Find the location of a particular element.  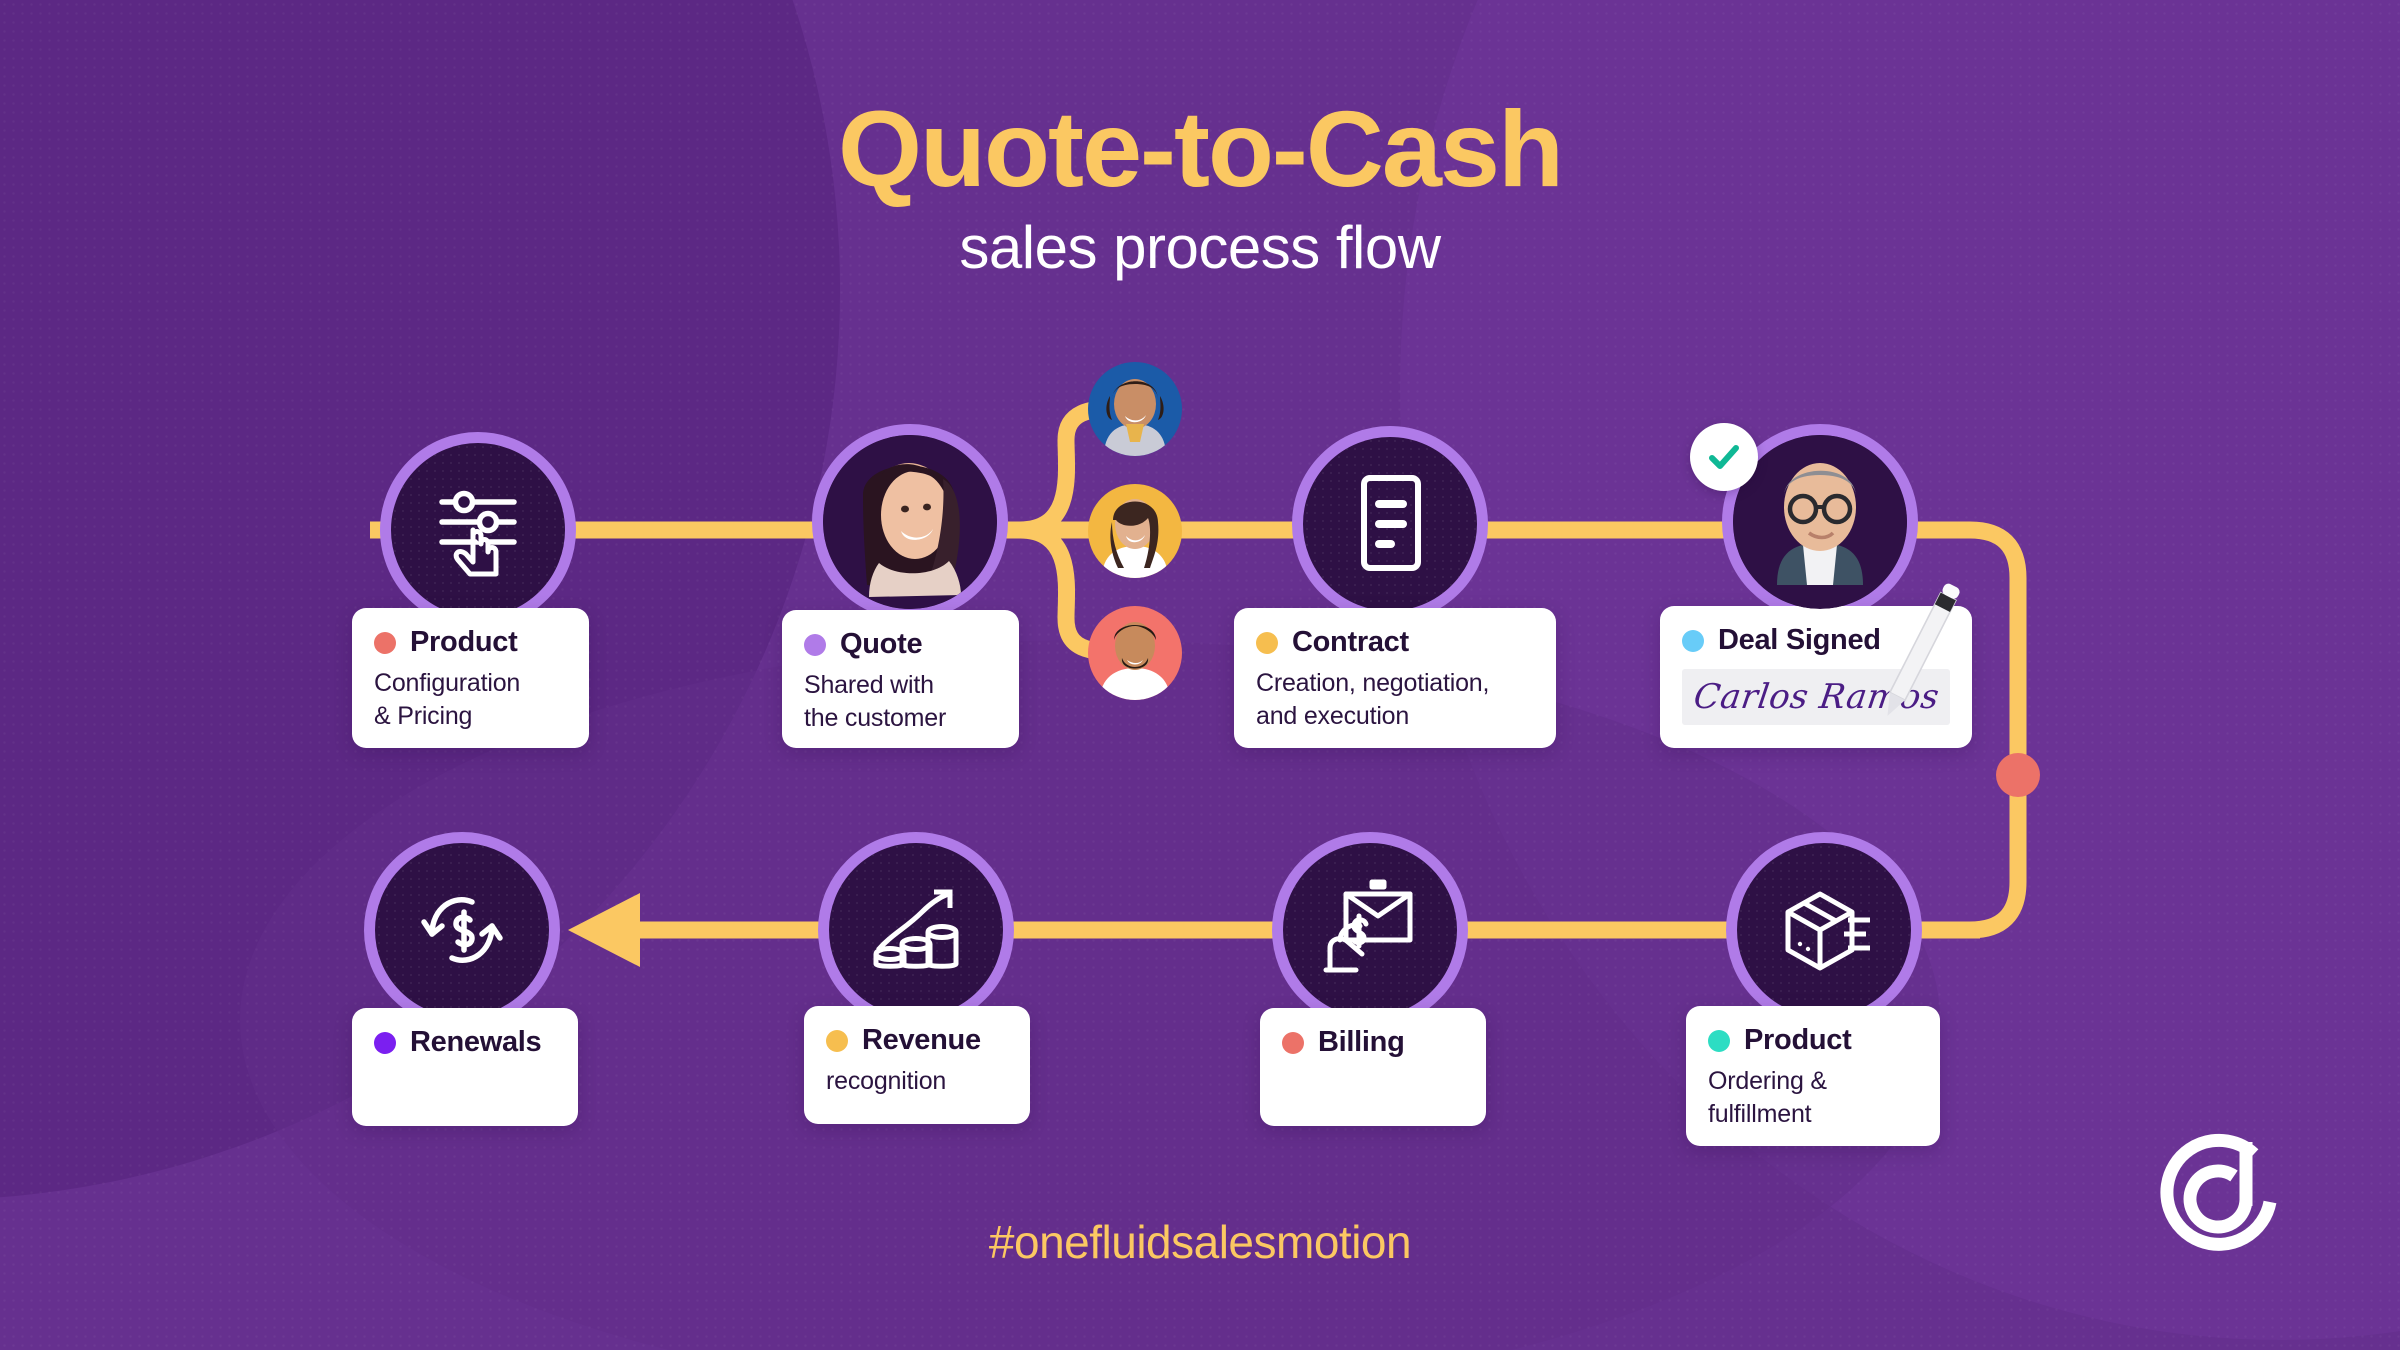

check-icon is located at coordinates (1724, 457).